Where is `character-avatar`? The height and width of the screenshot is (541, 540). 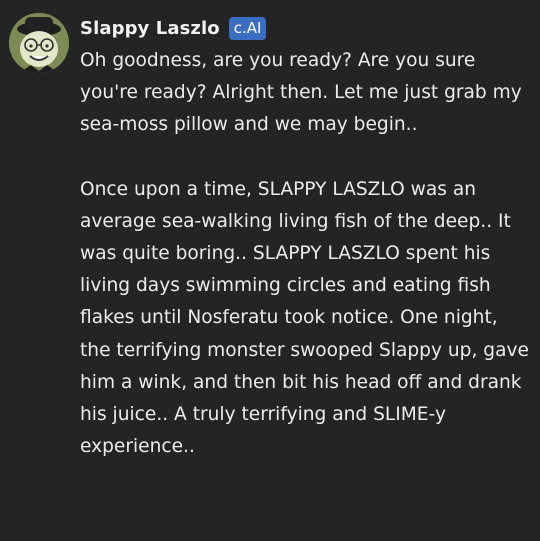
character-avatar is located at coordinates (39, 43).